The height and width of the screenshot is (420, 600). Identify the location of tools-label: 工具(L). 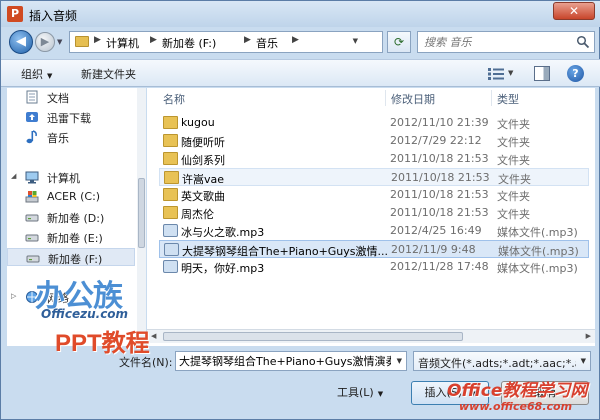
(355, 392).